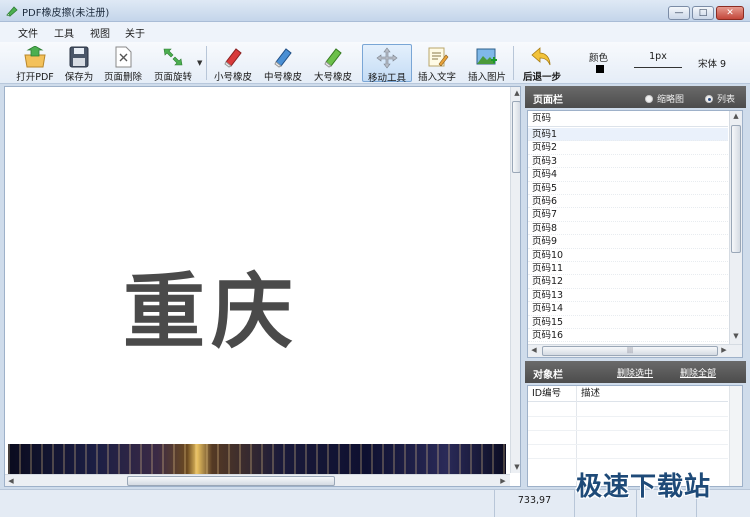  Describe the element at coordinates (628, 282) in the screenshot. I see `page-list-item: 页码12` at that location.